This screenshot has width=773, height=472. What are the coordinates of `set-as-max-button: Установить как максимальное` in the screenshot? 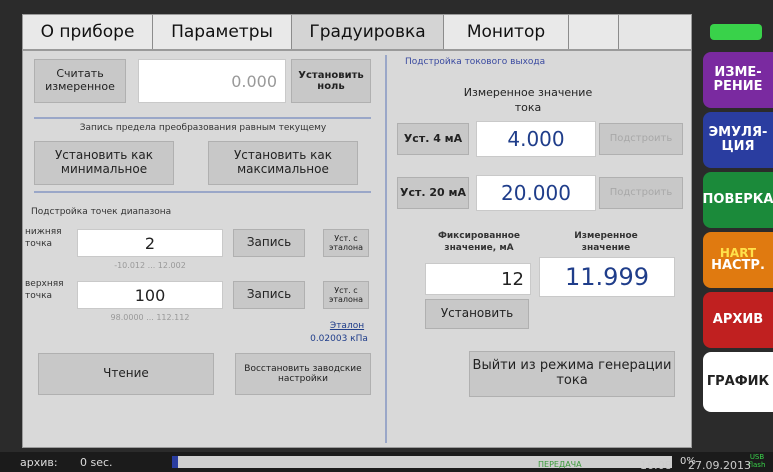 It's located at (283, 163).